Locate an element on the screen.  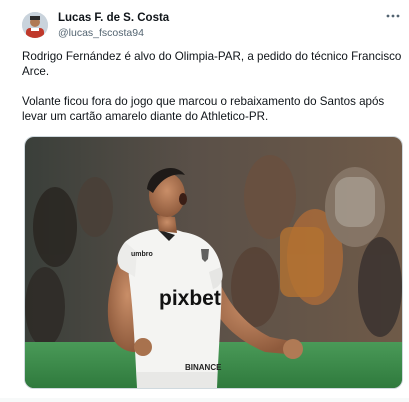
kit-brand-text: umbro is located at coordinates (142, 254).